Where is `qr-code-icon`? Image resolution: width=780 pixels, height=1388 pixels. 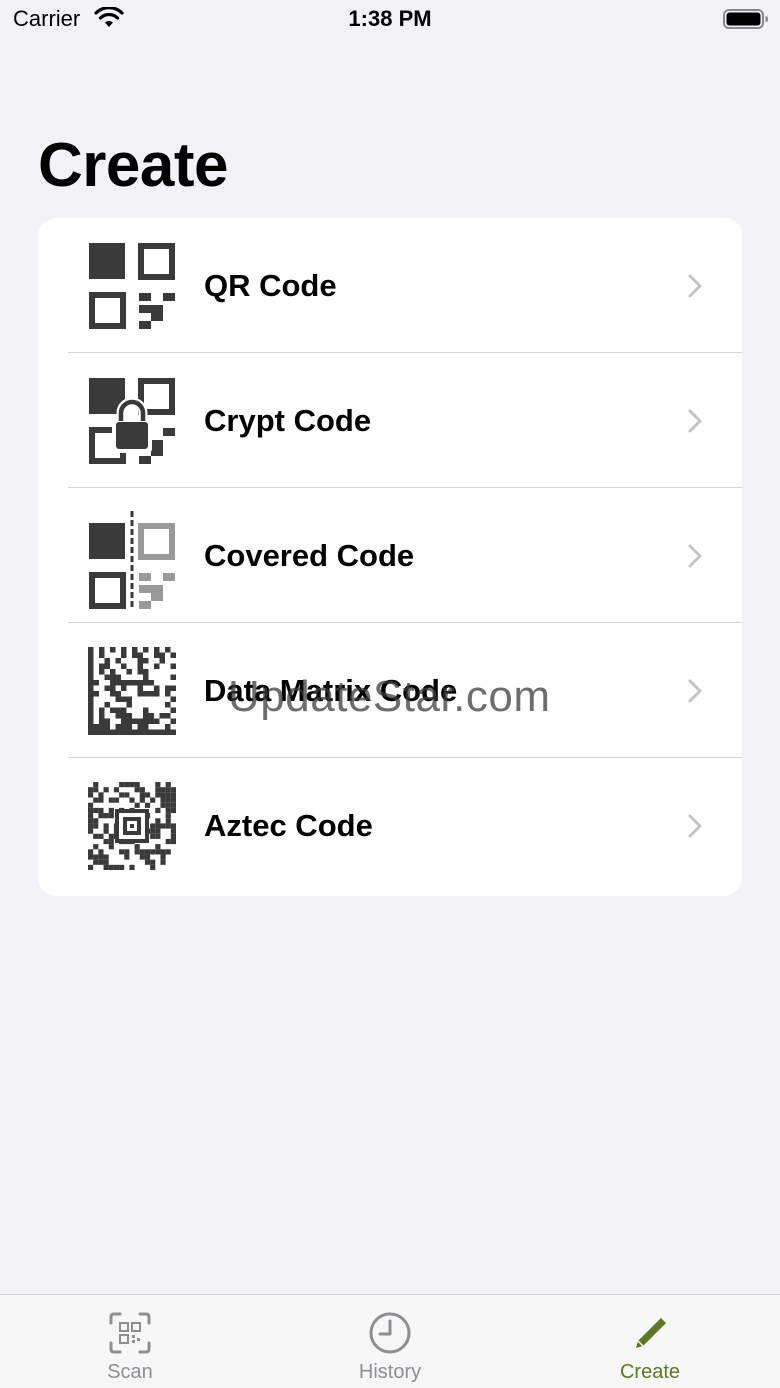
qr-code-icon is located at coordinates (132, 286).